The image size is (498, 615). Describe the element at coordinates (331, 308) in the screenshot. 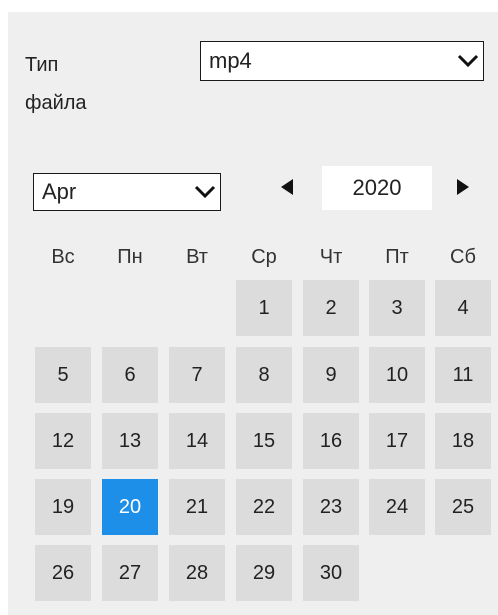

I see `calendar-day: 2` at that location.